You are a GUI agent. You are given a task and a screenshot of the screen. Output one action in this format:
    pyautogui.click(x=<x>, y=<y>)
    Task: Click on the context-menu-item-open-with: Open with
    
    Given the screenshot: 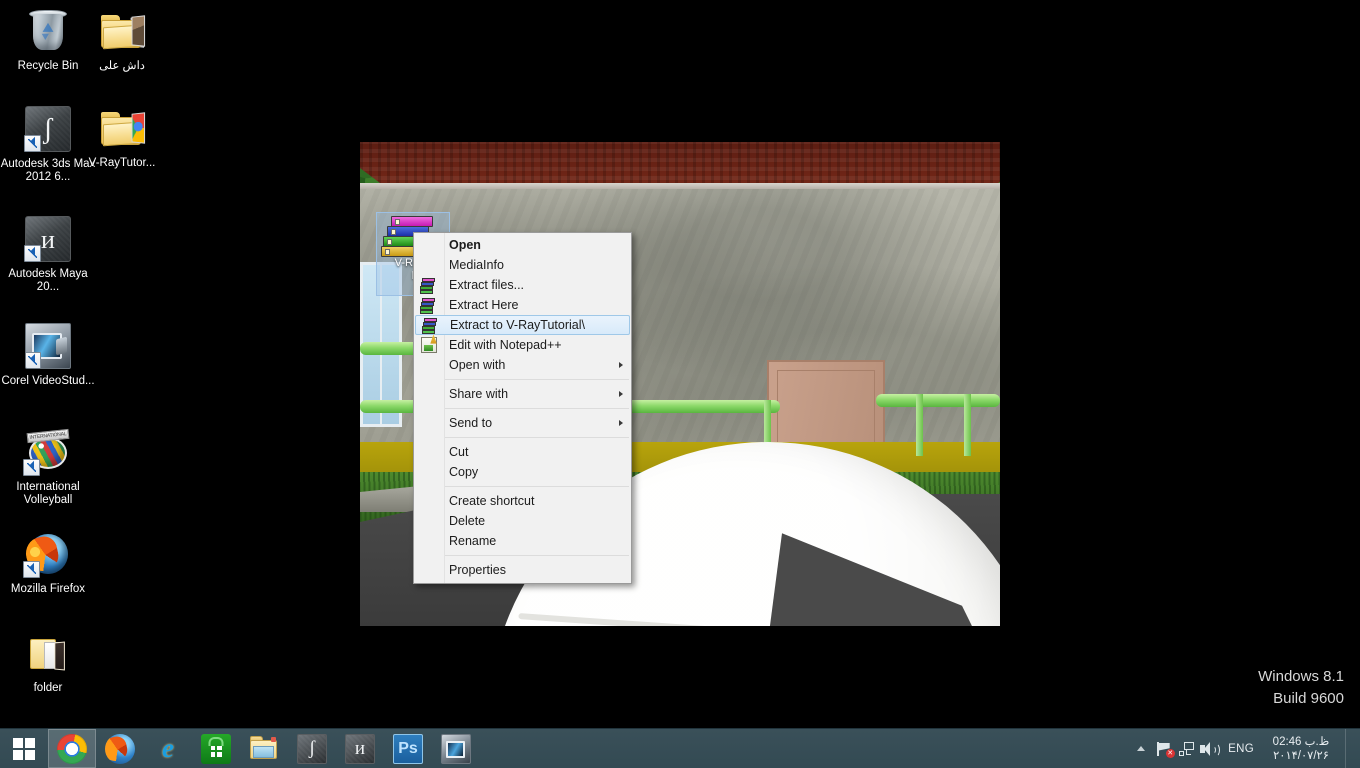 What is the action you would take?
    pyautogui.click(x=522, y=365)
    